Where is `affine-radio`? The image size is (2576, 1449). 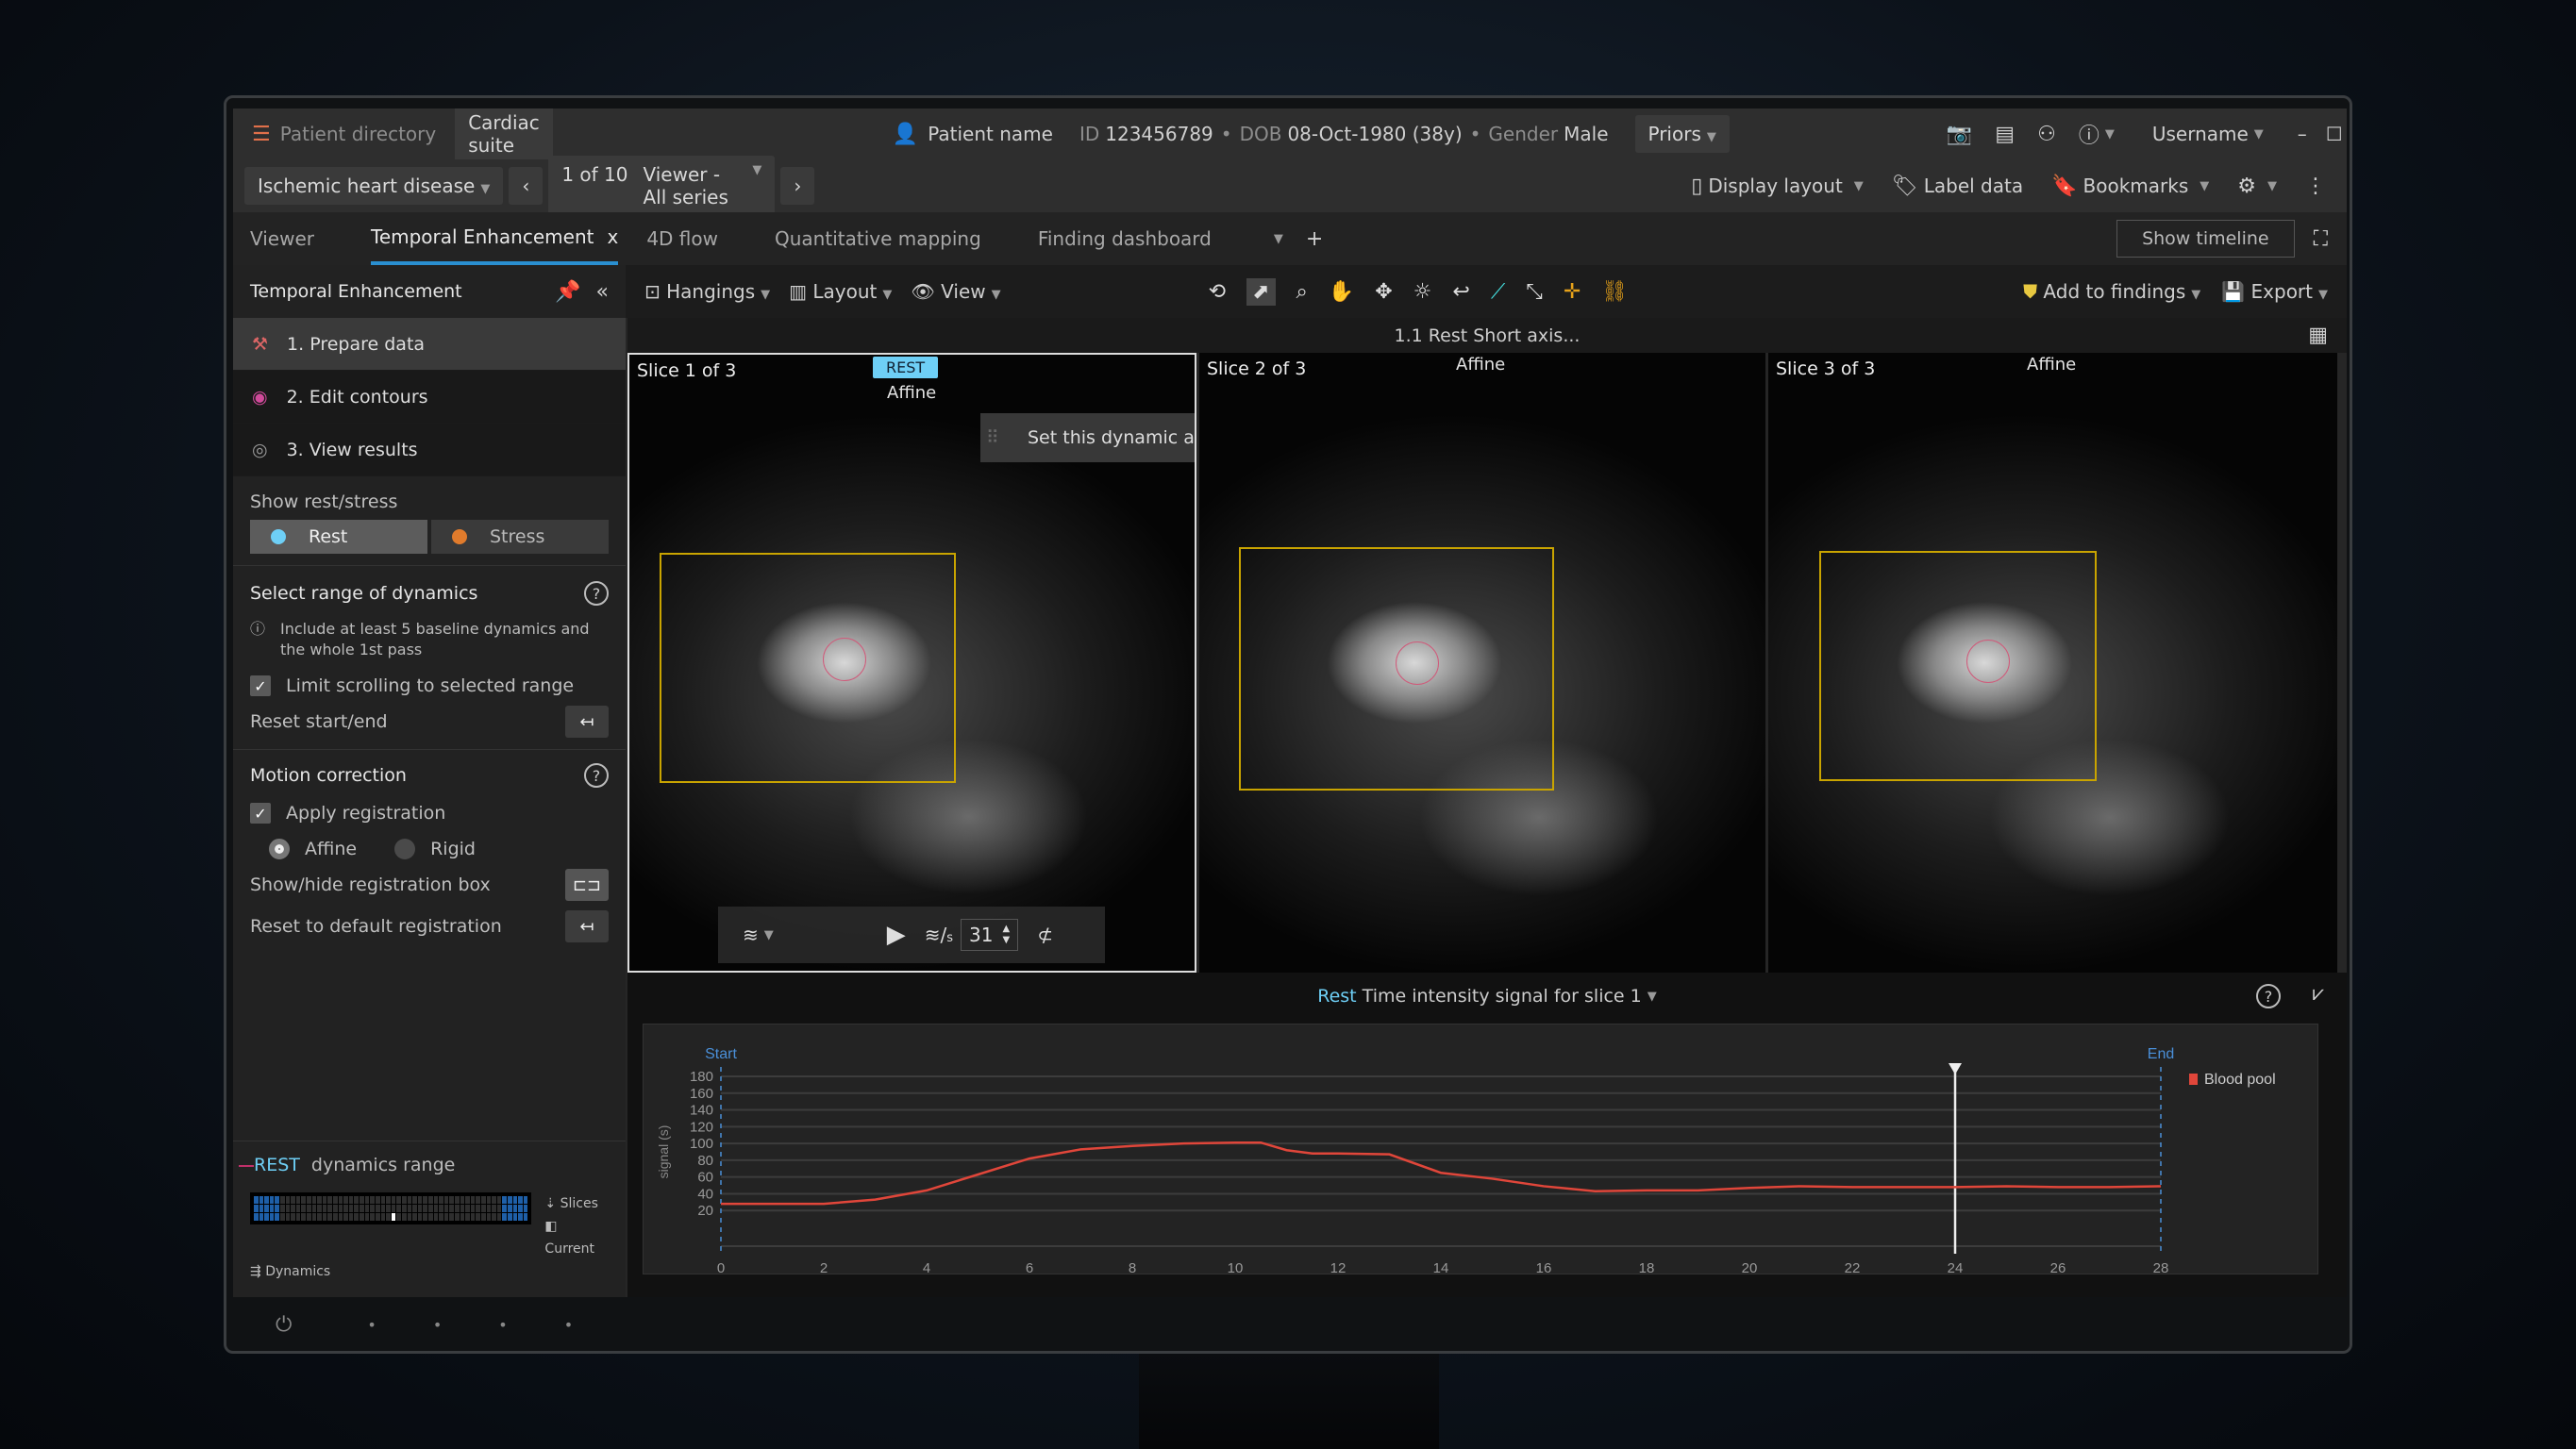
affine-radio is located at coordinates (279, 849).